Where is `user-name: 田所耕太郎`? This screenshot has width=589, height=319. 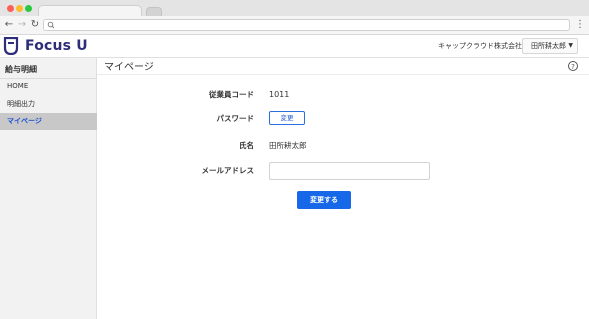 user-name: 田所耕太郎 is located at coordinates (548, 46).